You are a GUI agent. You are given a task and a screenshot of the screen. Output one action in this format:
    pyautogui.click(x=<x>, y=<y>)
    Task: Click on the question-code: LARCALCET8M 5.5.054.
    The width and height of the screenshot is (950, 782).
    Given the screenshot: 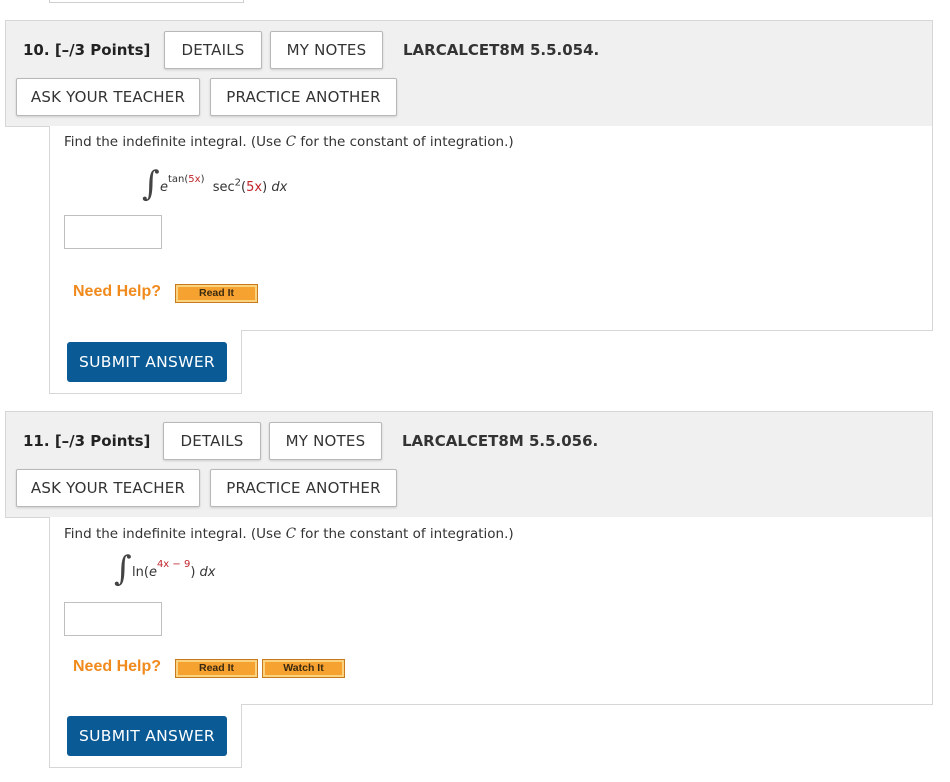 What is the action you would take?
    pyautogui.click(x=501, y=50)
    